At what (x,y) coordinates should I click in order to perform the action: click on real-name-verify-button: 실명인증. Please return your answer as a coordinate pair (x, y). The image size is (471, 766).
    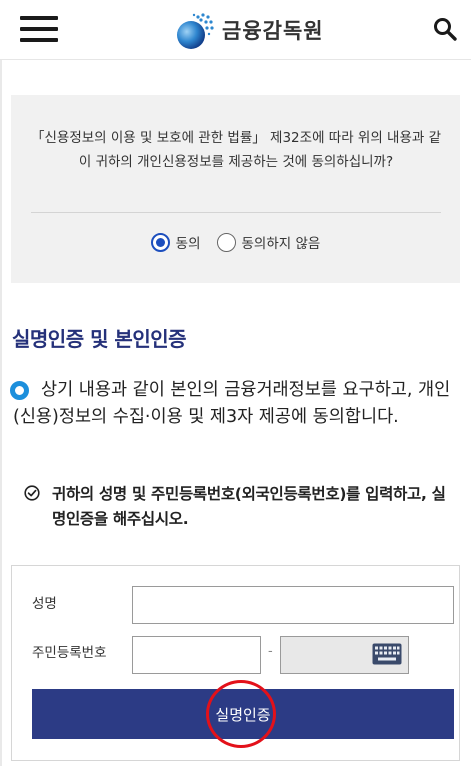
    Looking at the image, I should click on (243, 714).